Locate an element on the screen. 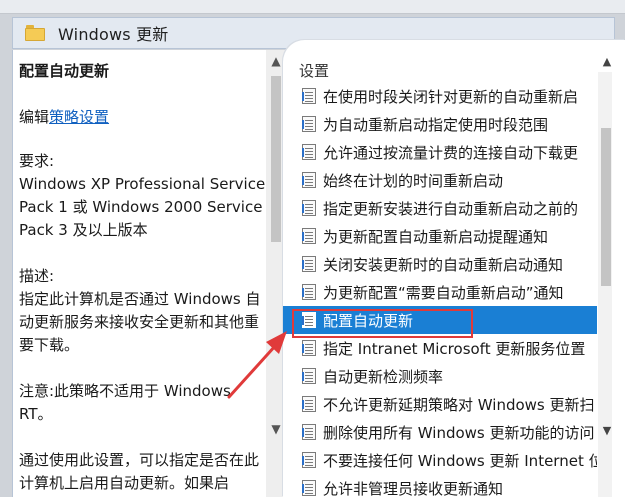 The height and width of the screenshot is (497, 625). setting-row: 不允许更新延期策略对 Windows 更新扫 is located at coordinates (440, 404).